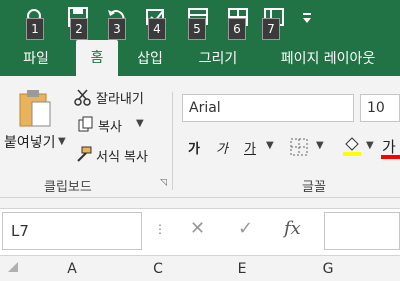 This screenshot has height=281, width=400. What do you see at coordinates (292, 228) in the screenshot?
I see `insert-function-icon: fx` at bounding box center [292, 228].